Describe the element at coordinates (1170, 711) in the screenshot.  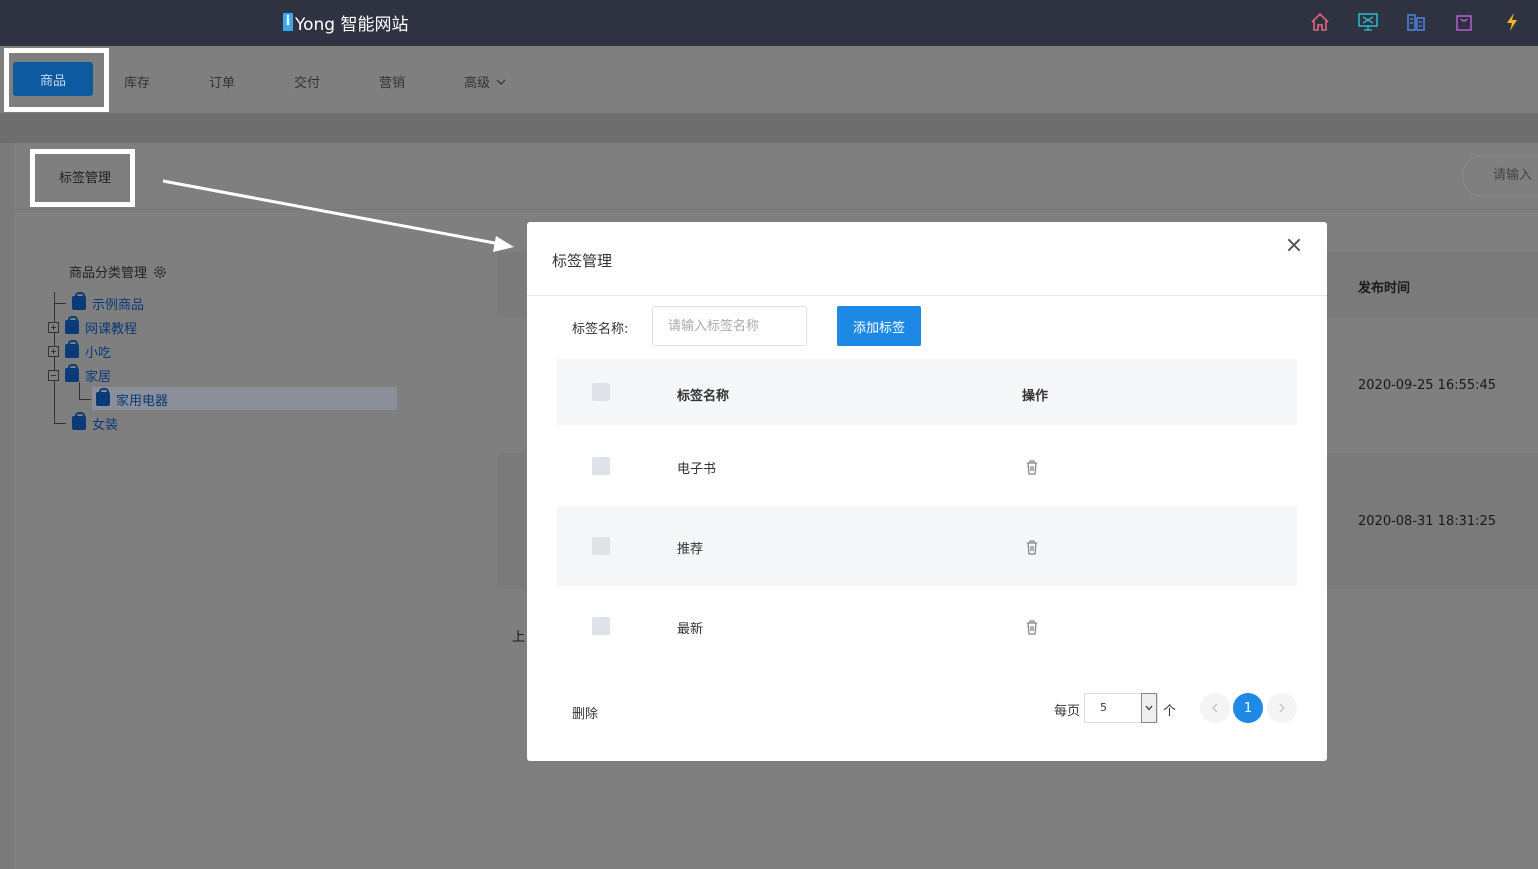
I see `page-size-unit: 个` at that location.